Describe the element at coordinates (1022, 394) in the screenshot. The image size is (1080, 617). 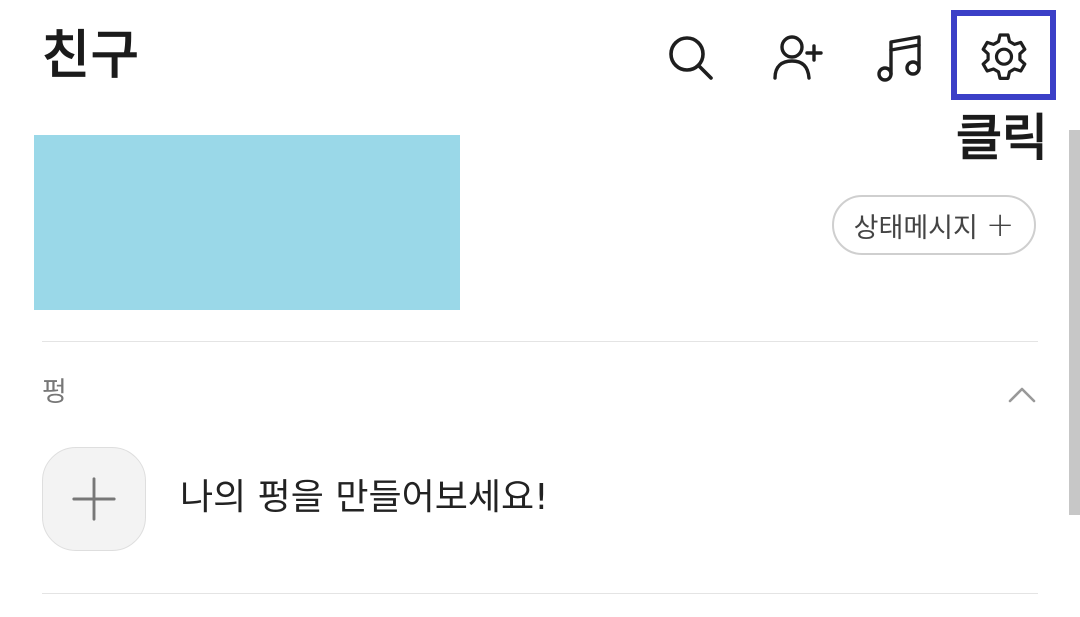
I see `chevron-up-icon` at that location.